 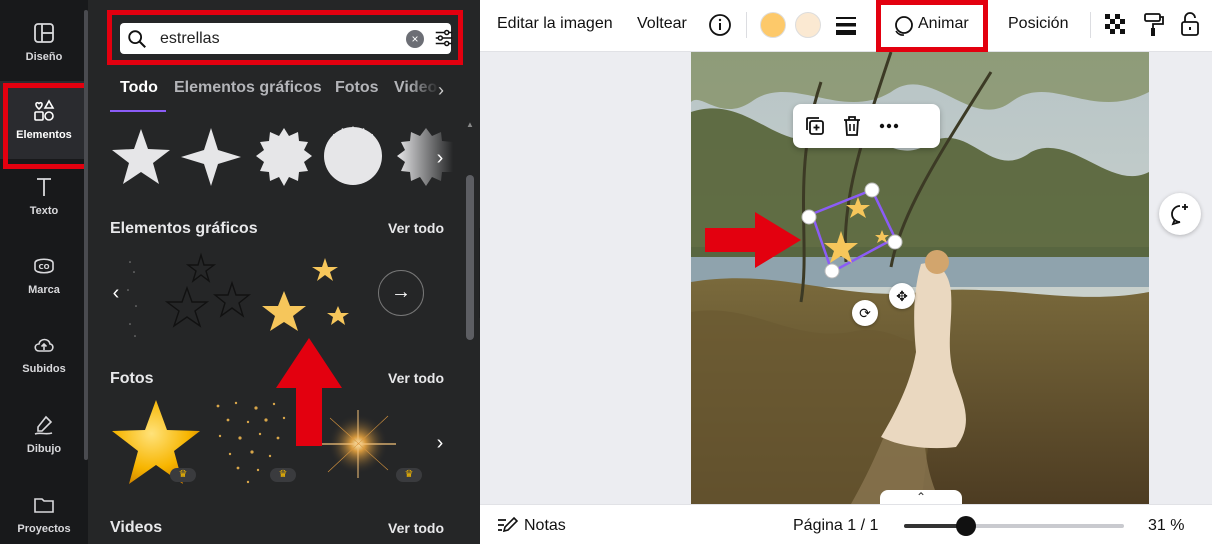 I want to click on rail-label: Proyectos, so click(x=44, y=529).